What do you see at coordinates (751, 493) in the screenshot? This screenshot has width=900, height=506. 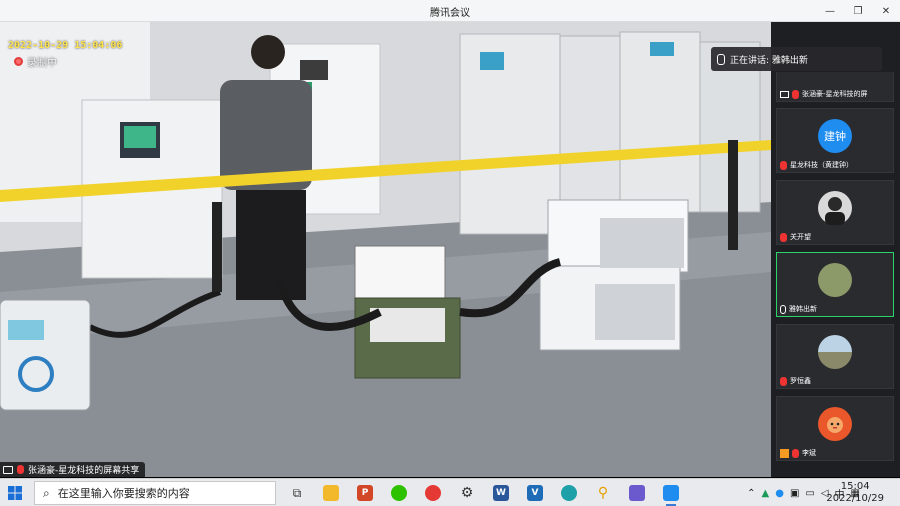 I see `chevron-up-icon: ⌃` at bounding box center [751, 493].